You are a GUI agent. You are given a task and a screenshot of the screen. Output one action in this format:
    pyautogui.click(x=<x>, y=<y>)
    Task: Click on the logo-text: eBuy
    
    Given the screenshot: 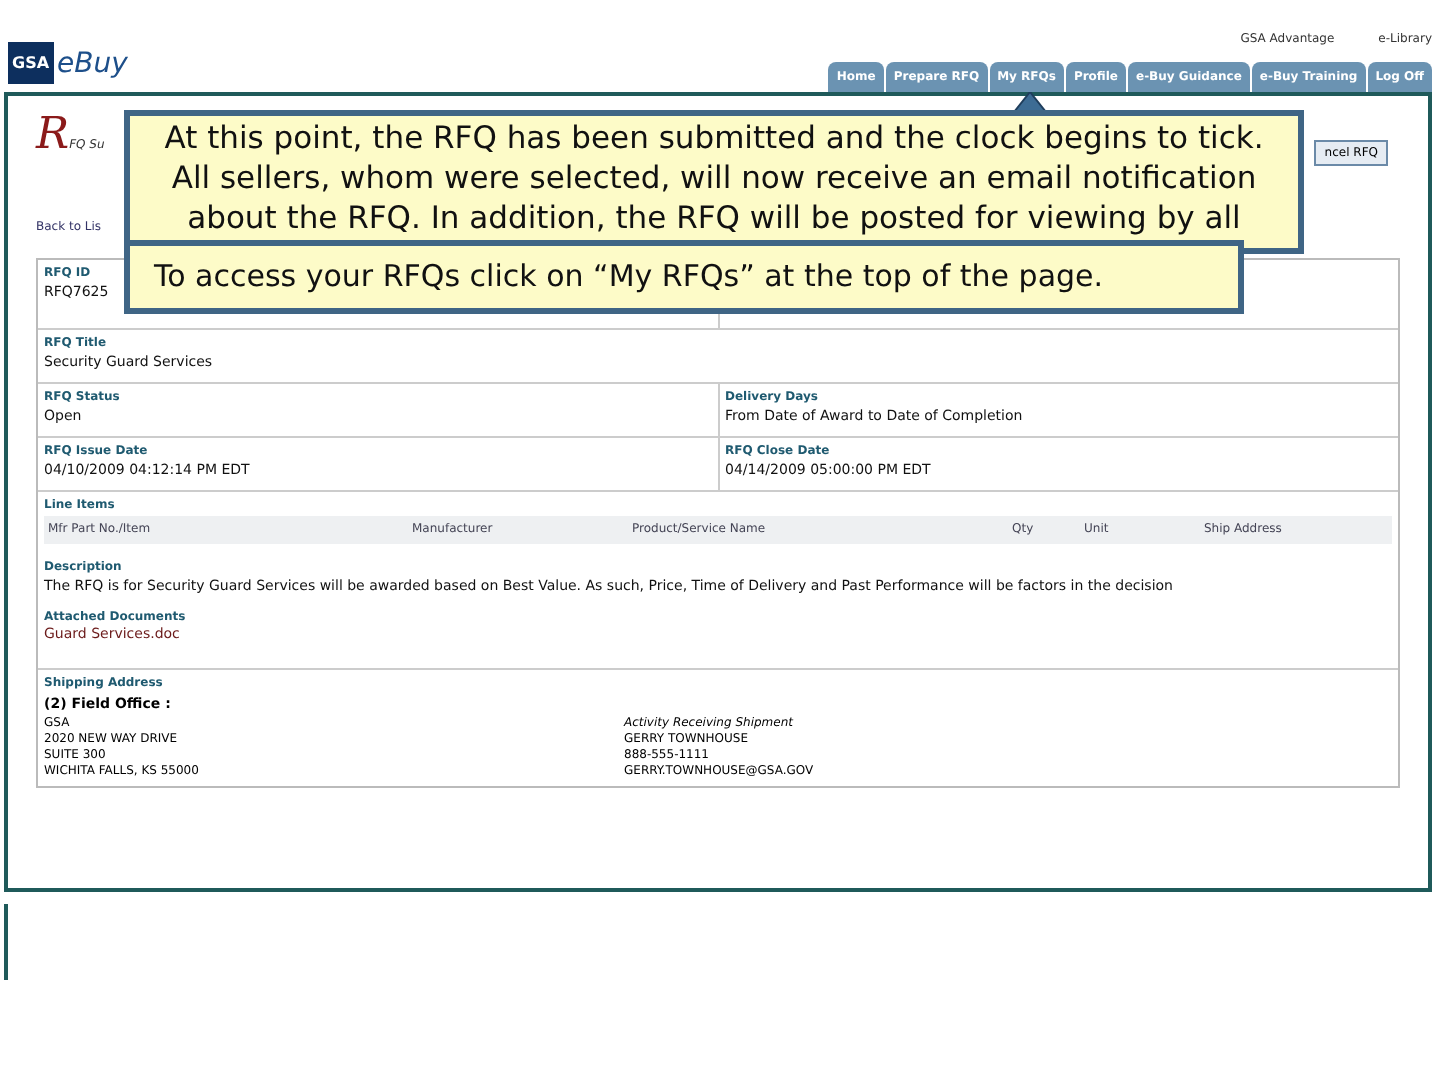 What is the action you would take?
    pyautogui.click(x=92, y=63)
    